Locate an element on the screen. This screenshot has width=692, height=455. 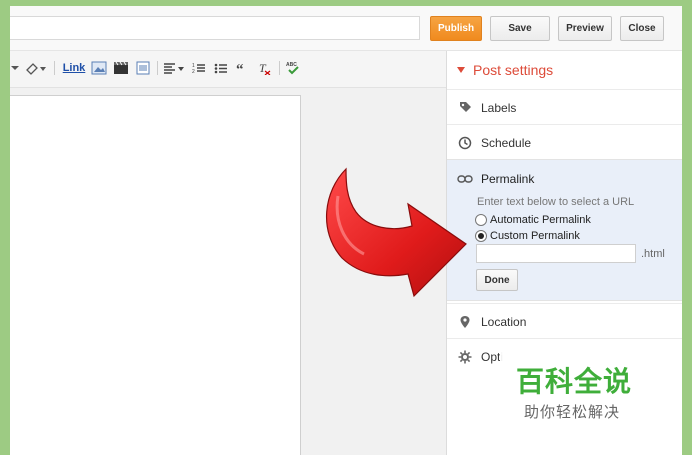
permalink-hint: Enter text below to select a URL is located at coordinates (556, 202).